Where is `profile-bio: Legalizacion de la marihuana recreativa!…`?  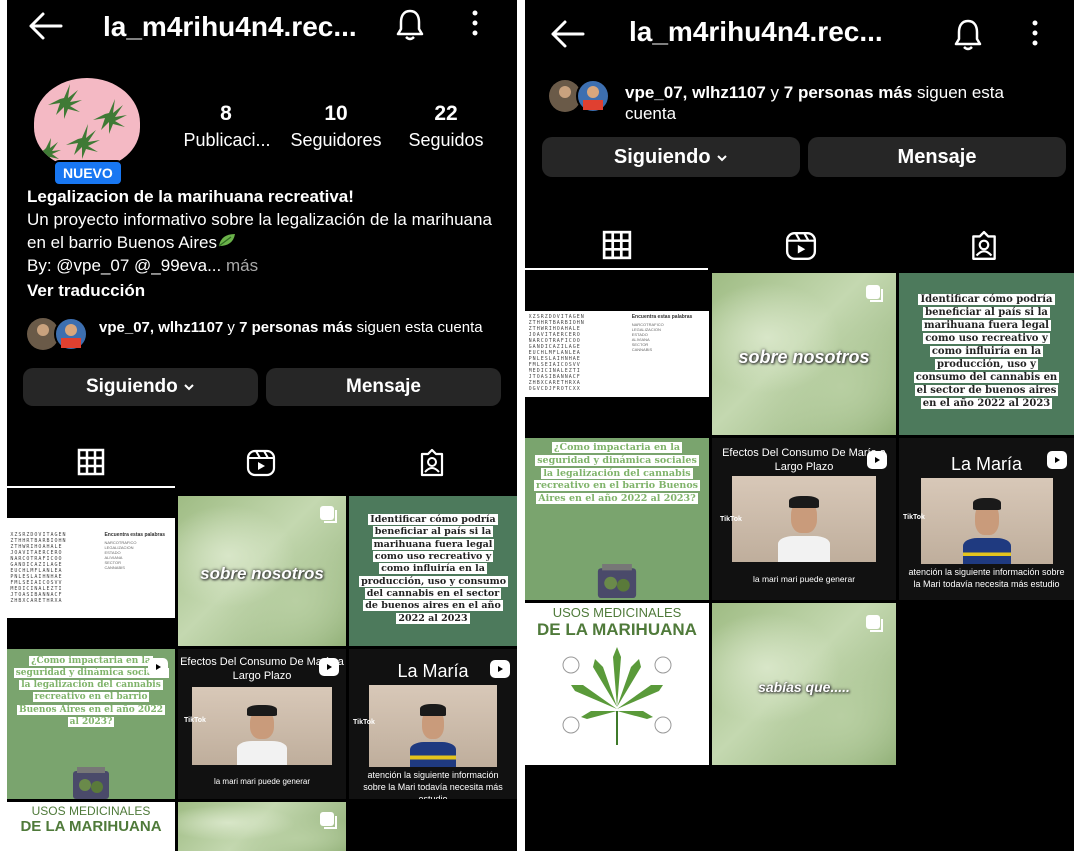 profile-bio: Legalizacion de la marihuana recreativa!… is located at coordinates (267, 243).